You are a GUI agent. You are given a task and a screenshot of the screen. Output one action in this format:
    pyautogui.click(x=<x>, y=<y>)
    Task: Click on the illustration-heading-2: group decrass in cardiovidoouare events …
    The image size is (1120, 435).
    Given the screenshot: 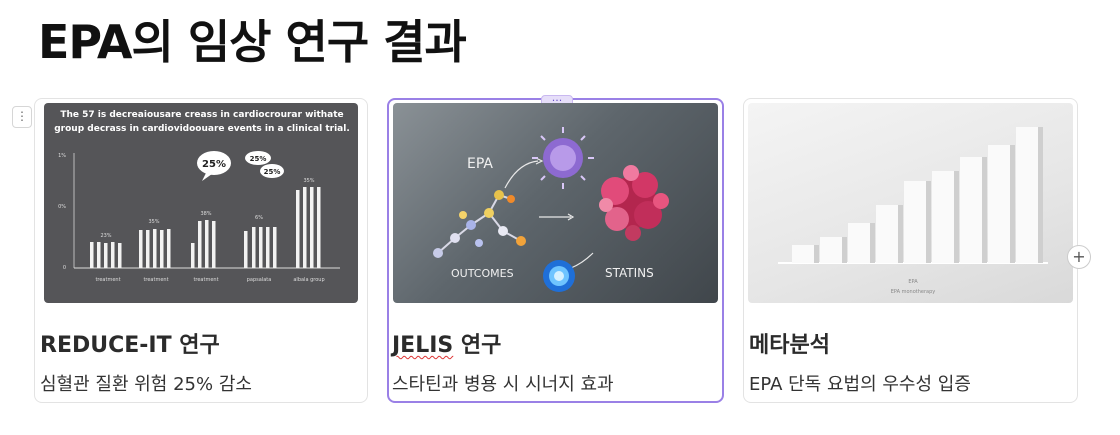 What is the action you would take?
    pyautogui.click(x=202, y=129)
    